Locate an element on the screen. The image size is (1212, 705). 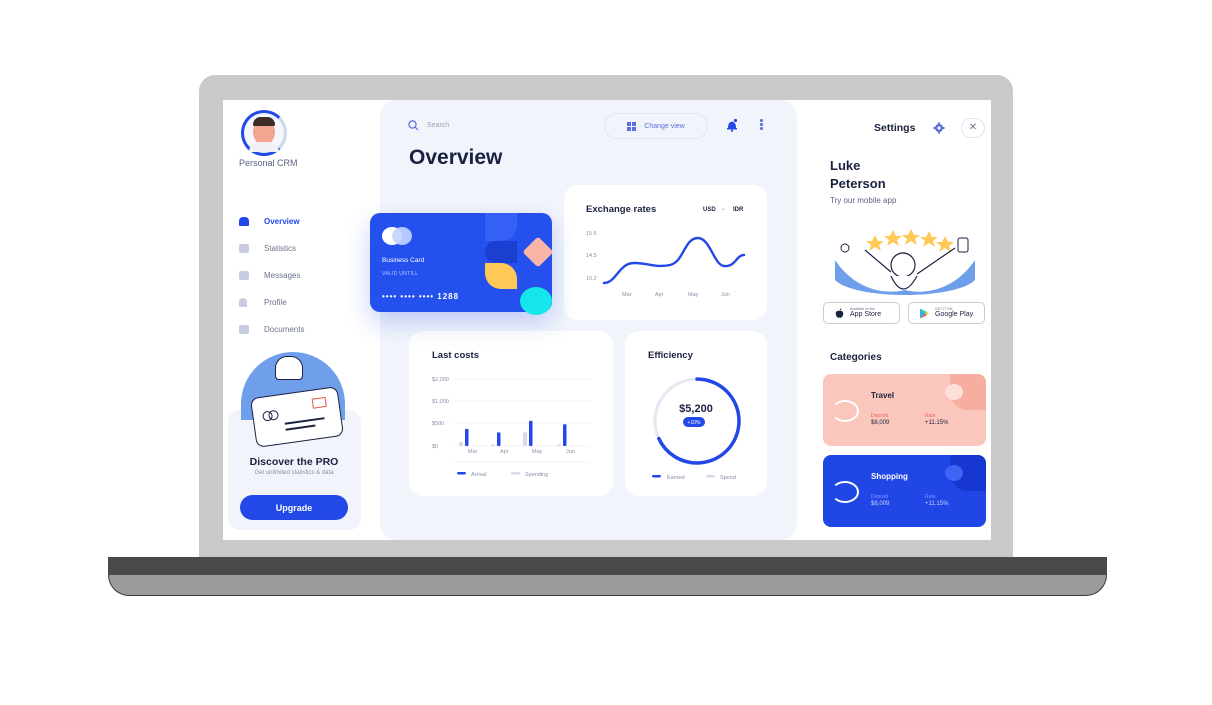
google-play-button: GET IT ON Google Play is located at coordinates (946, 313).